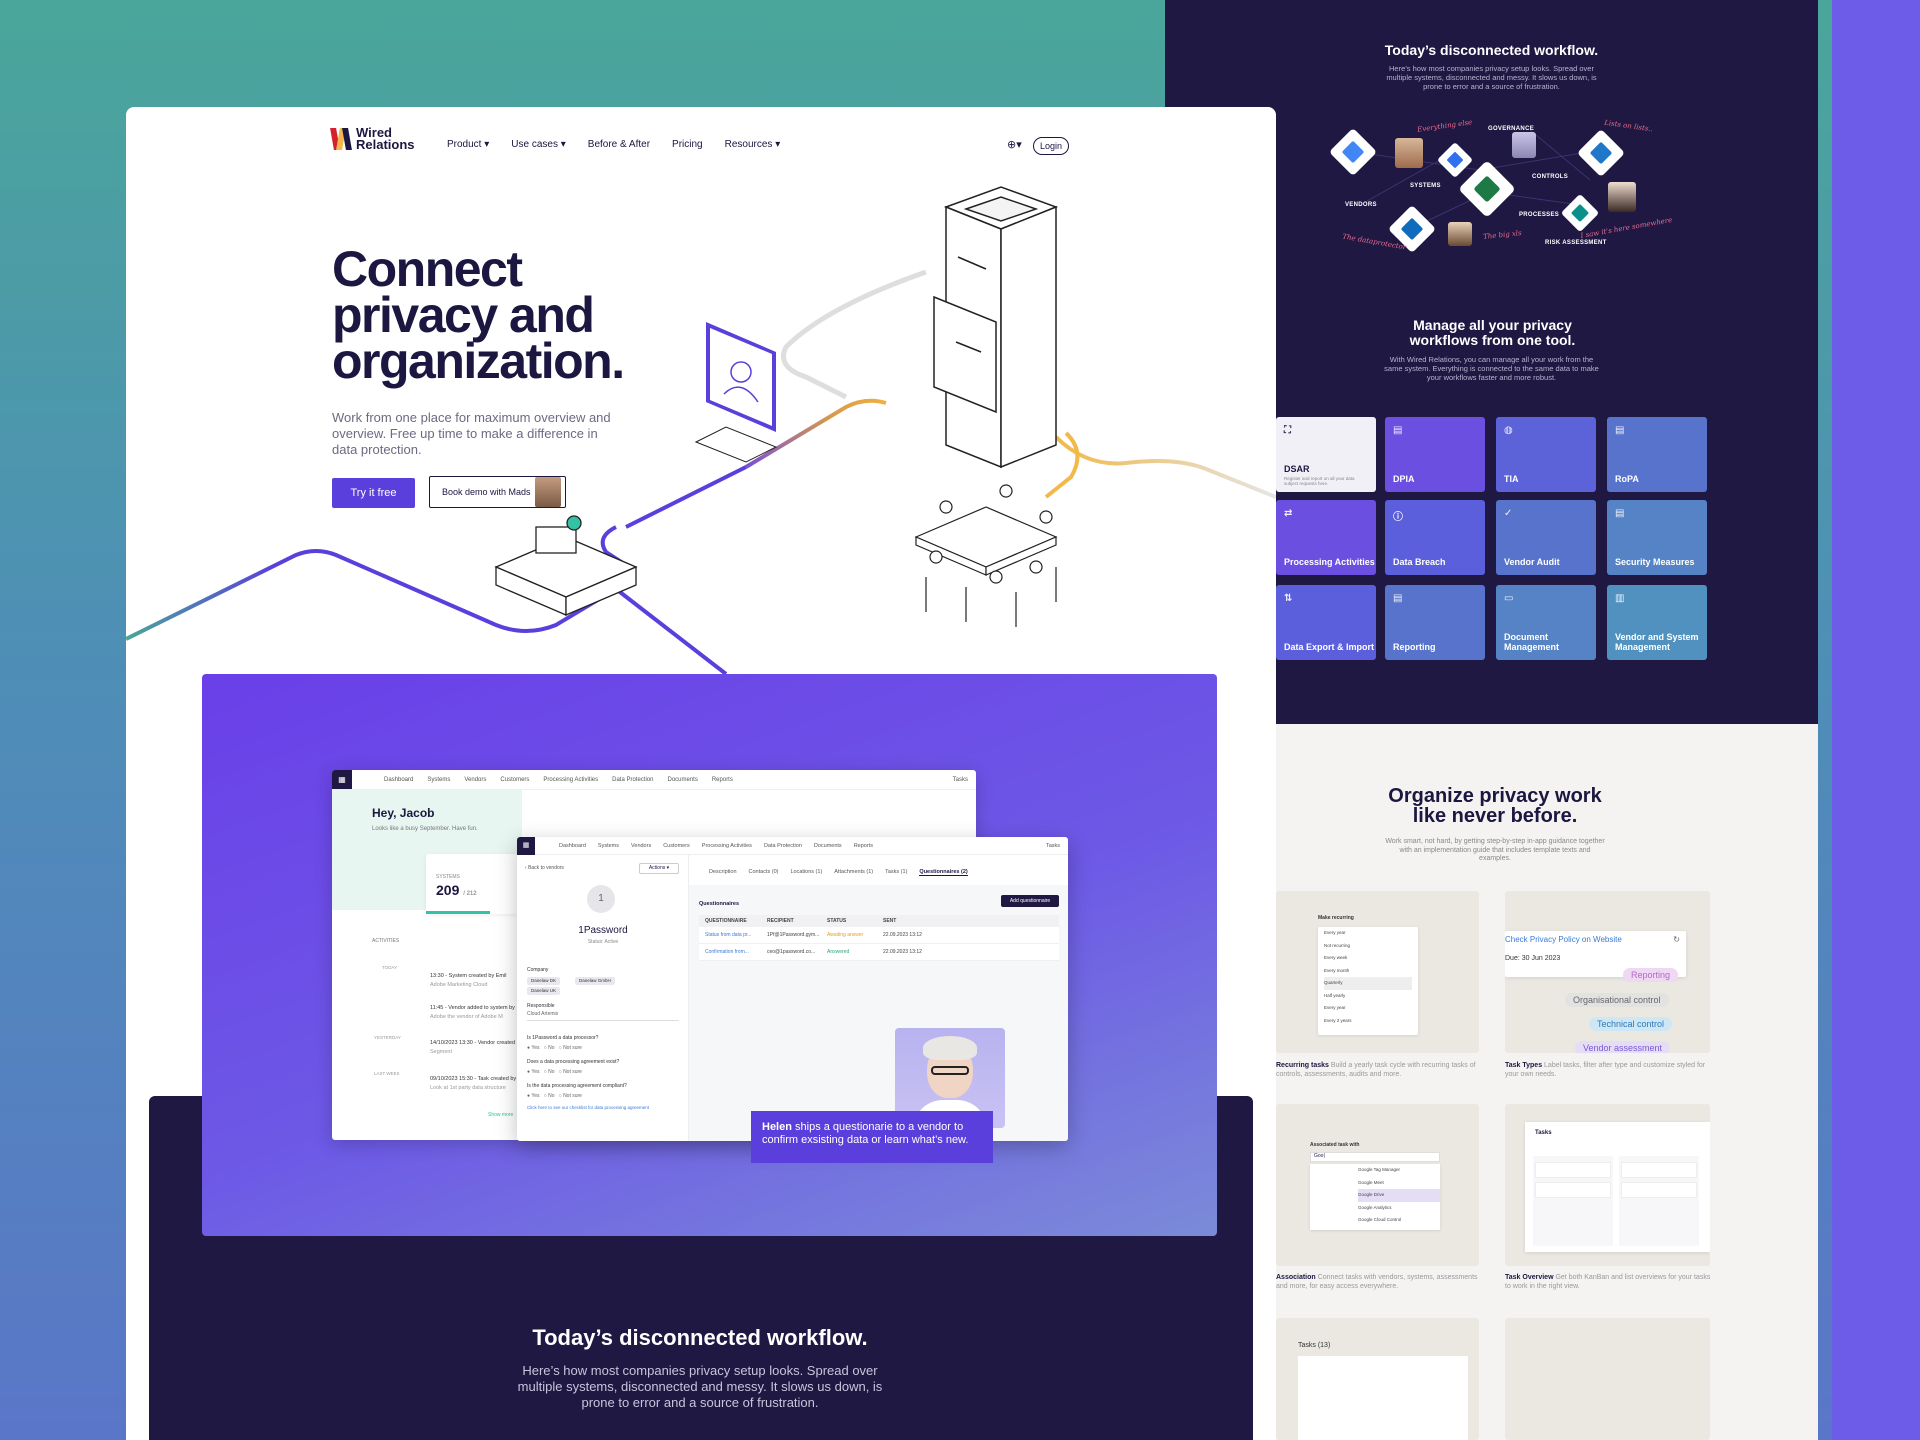 This screenshot has width=1920, height=1440. Describe the element at coordinates (500, 1115) in the screenshot. I see `show-more-link: Show more` at that location.